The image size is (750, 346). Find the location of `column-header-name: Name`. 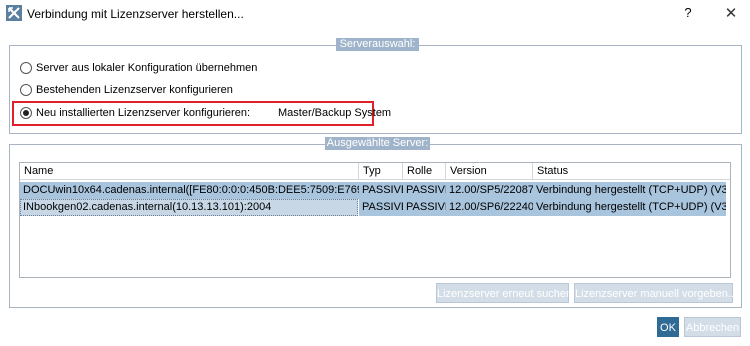

column-header-name: Name is located at coordinates (189, 171).